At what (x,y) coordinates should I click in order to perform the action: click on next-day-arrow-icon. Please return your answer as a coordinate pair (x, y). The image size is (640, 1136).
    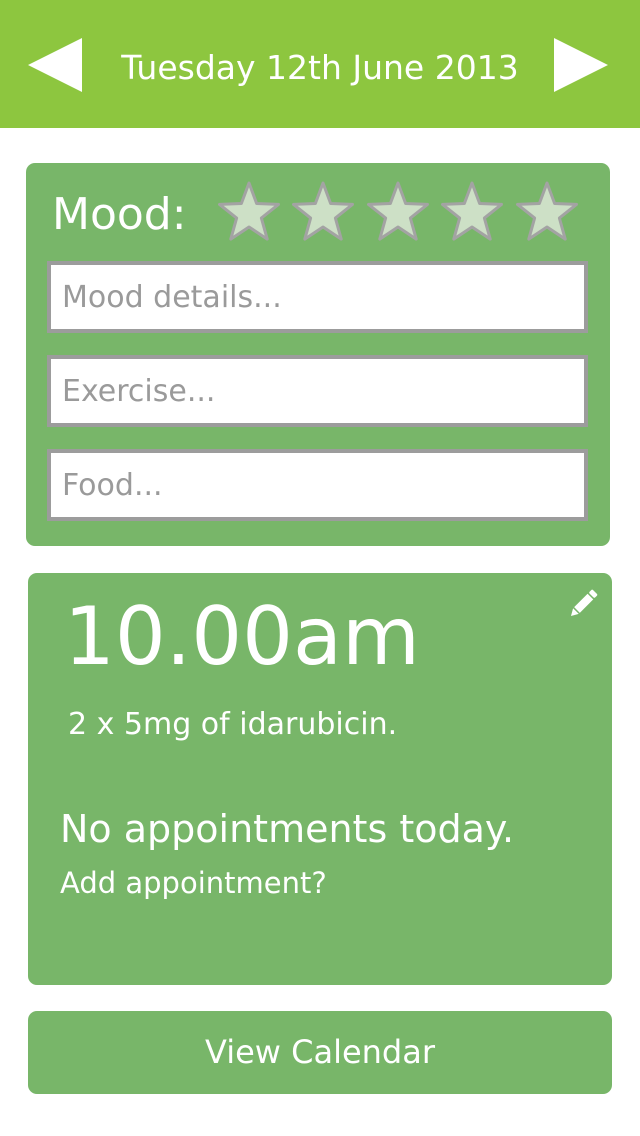
    Looking at the image, I should click on (581, 65).